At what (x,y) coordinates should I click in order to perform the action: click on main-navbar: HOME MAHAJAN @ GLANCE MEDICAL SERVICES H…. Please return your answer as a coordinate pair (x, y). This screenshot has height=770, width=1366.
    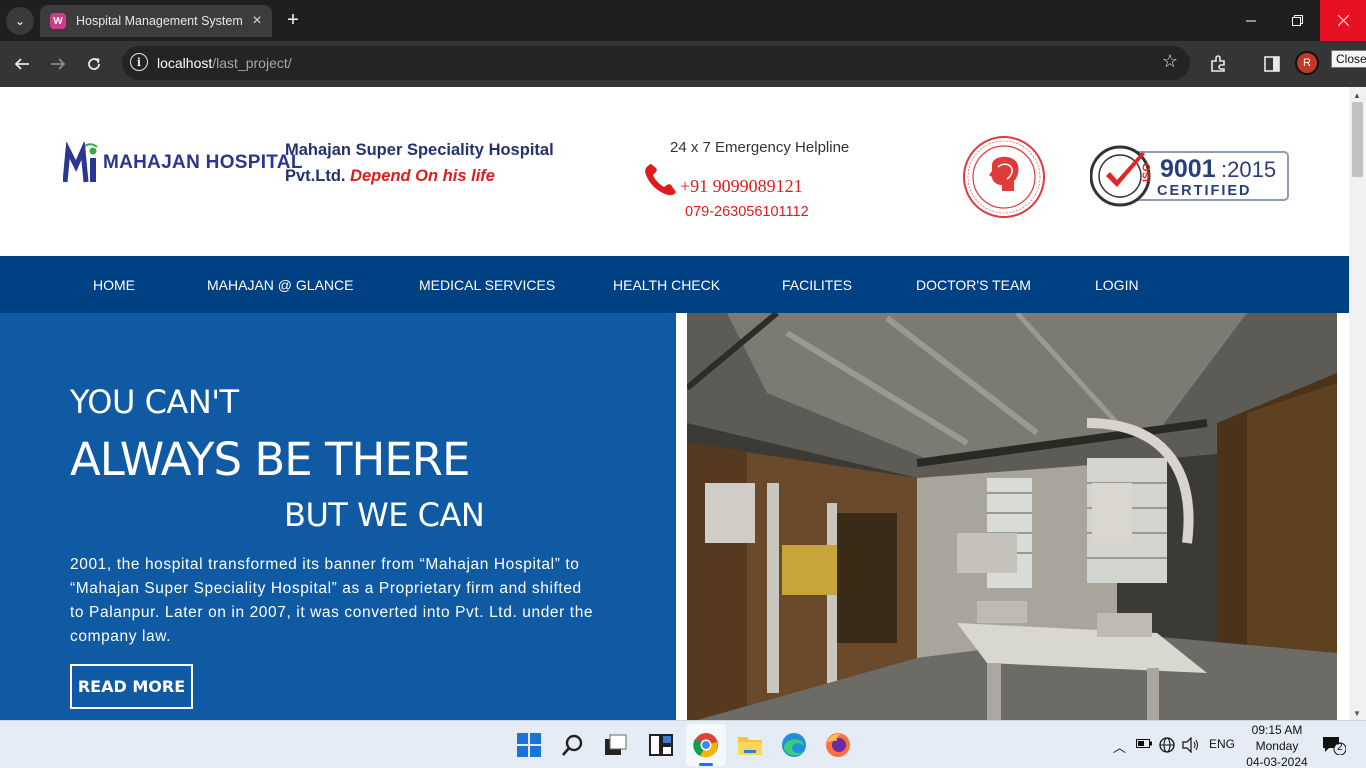
    Looking at the image, I should click on (674, 284).